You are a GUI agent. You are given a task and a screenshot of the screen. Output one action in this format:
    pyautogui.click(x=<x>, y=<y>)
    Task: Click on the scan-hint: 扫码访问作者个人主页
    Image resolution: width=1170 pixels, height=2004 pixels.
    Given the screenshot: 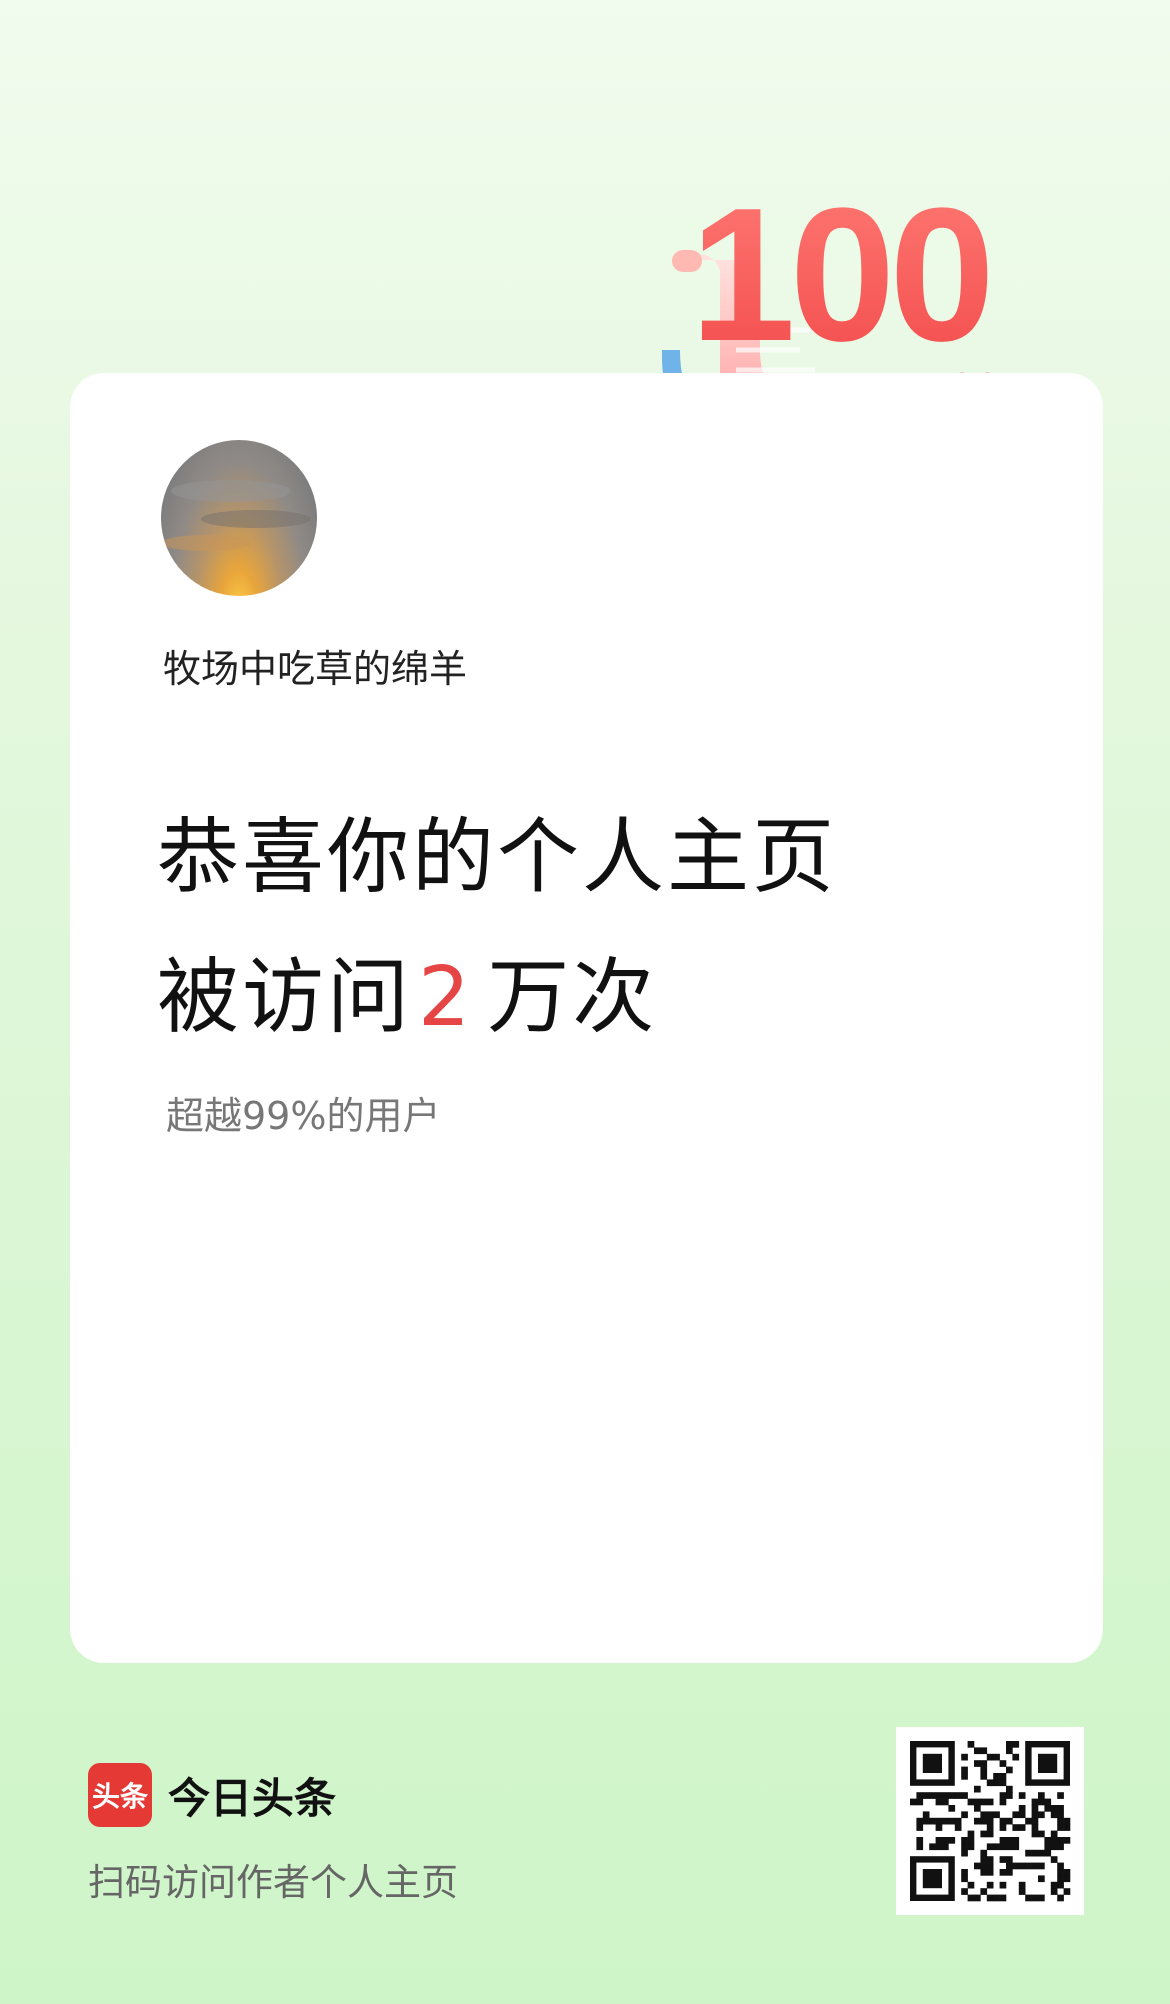 What is the action you would take?
    pyautogui.click(x=273, y=1882)
    